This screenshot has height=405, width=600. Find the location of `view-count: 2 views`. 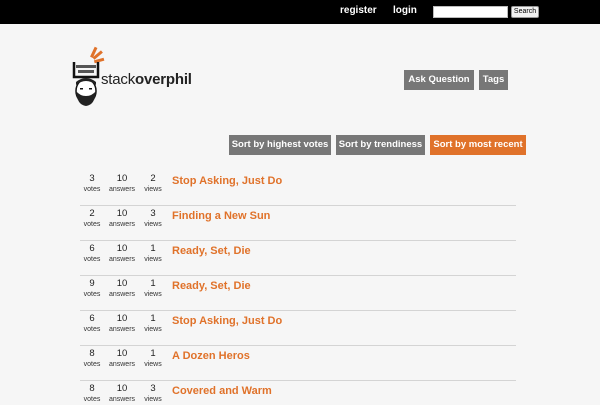

view-count: 2 views is located at coordinates (153, 184).